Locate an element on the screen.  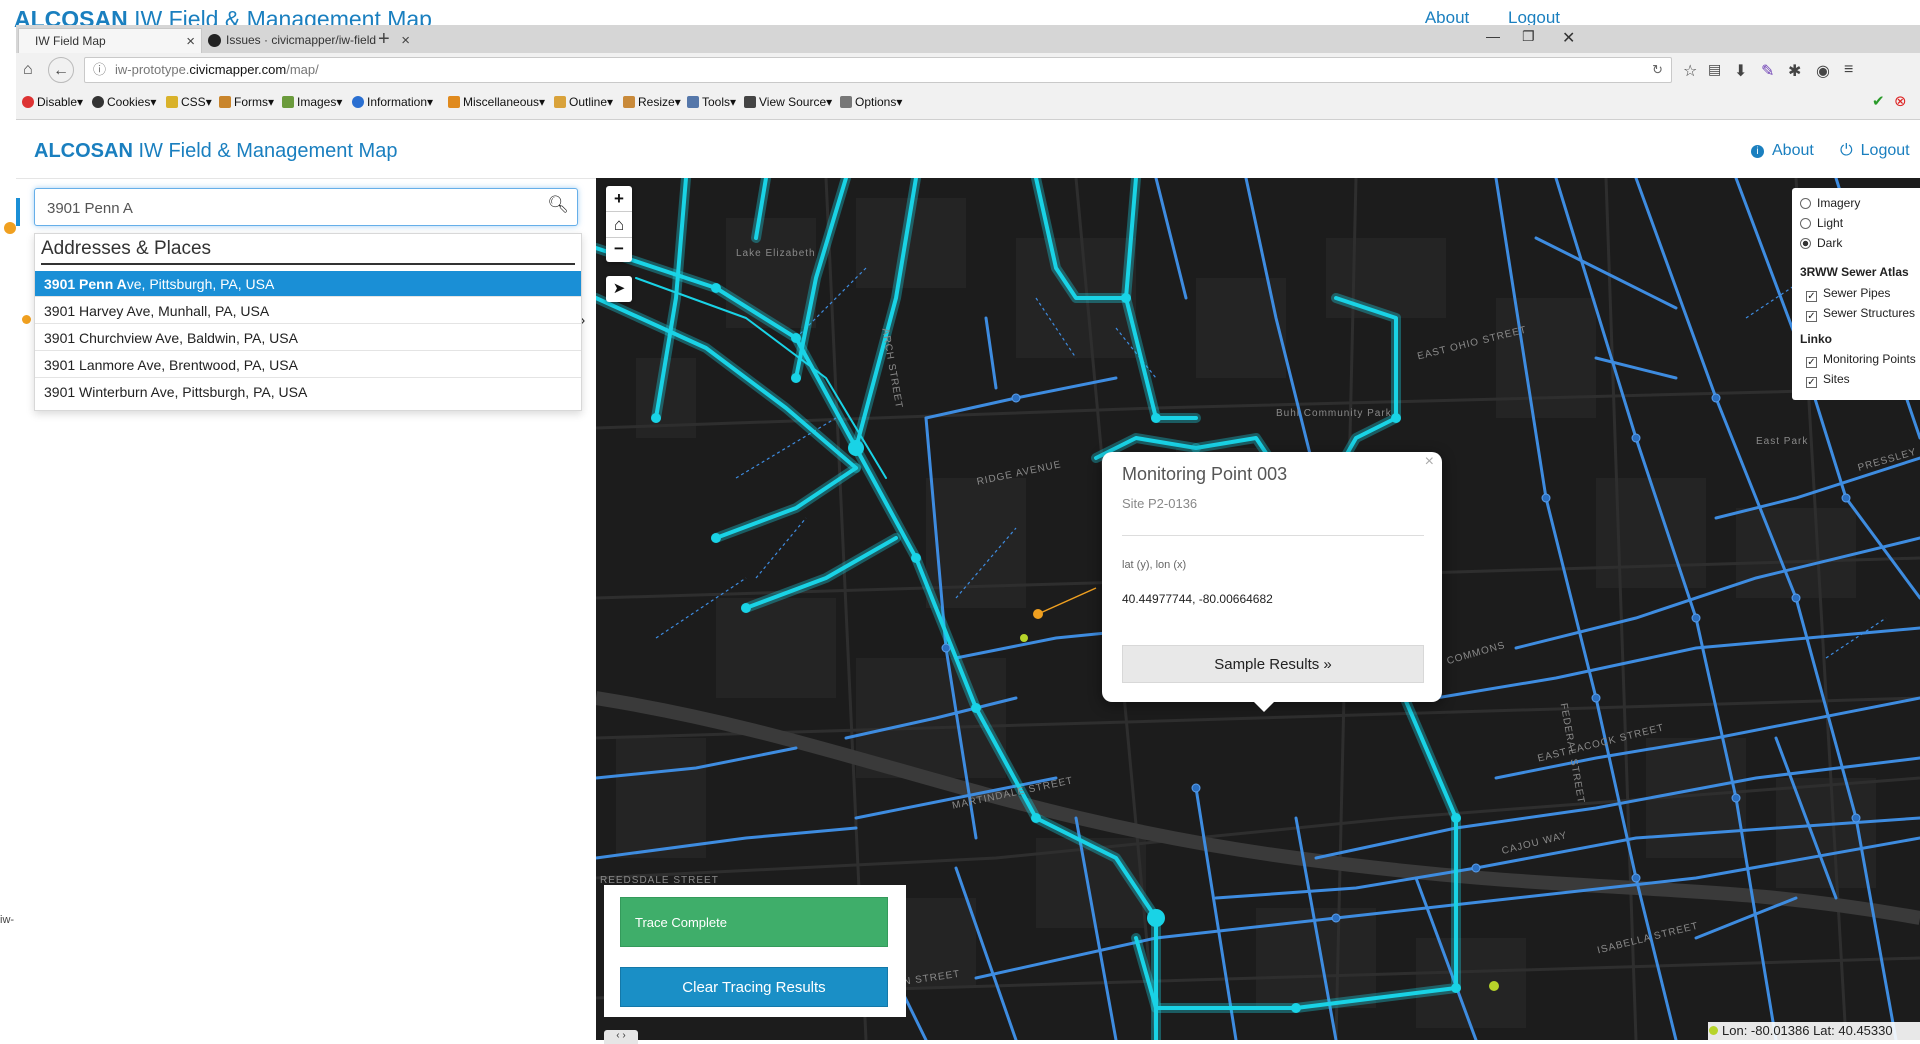
locate-me-icon: ➤ is located at coordinates (619, 289).